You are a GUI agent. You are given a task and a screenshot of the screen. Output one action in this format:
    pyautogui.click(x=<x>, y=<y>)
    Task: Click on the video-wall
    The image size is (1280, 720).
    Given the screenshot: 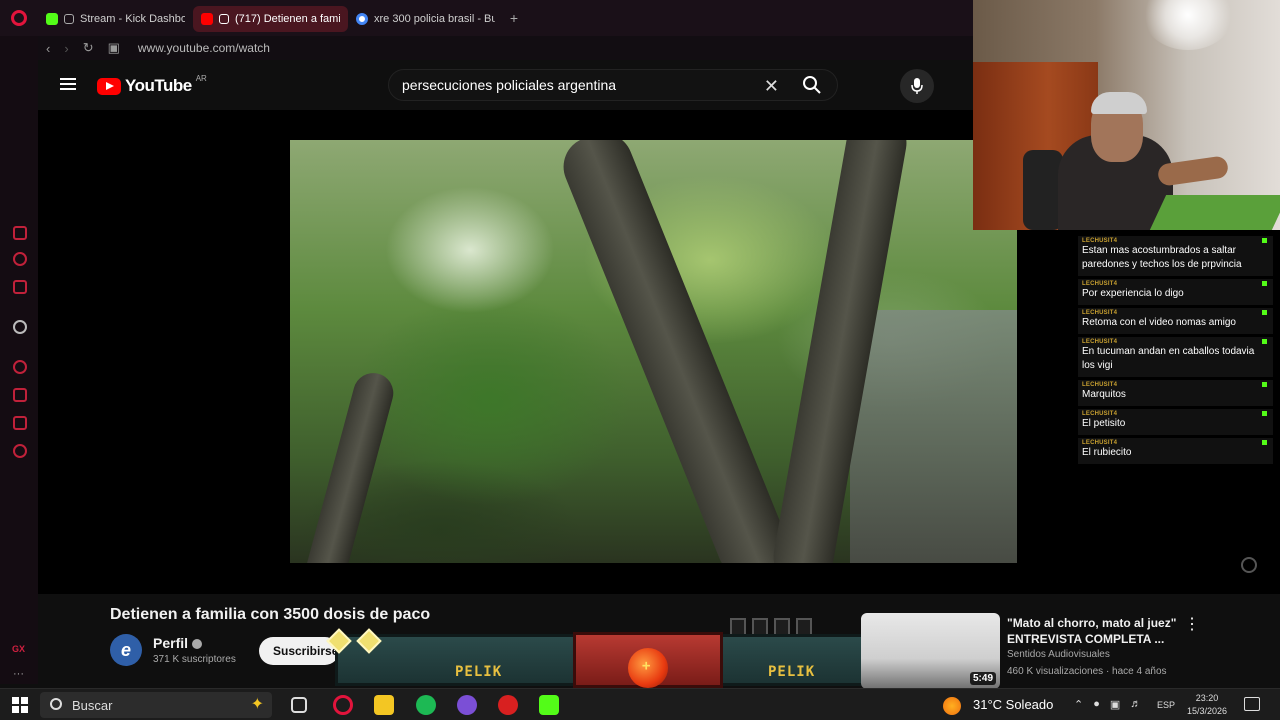 What is the action you would take?
    pyautogui.click(x=933, y=436)
    